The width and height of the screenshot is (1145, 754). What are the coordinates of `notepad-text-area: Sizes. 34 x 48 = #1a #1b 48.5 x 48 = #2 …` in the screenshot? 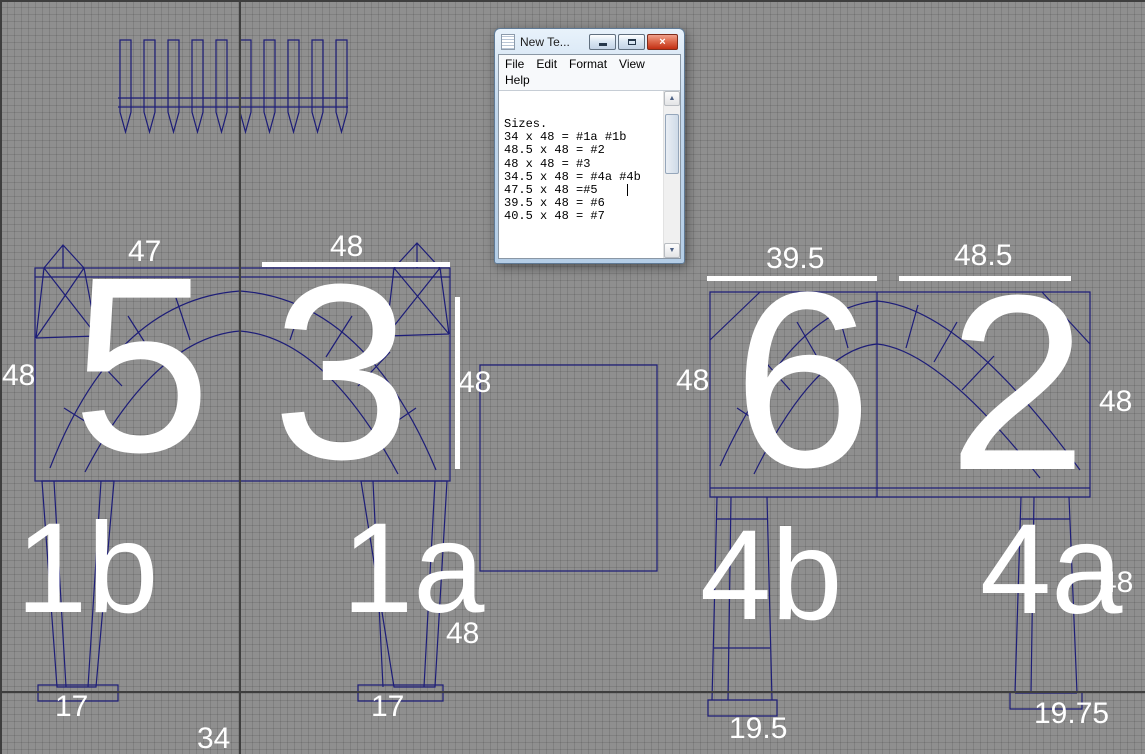 It's located at (581, 174).